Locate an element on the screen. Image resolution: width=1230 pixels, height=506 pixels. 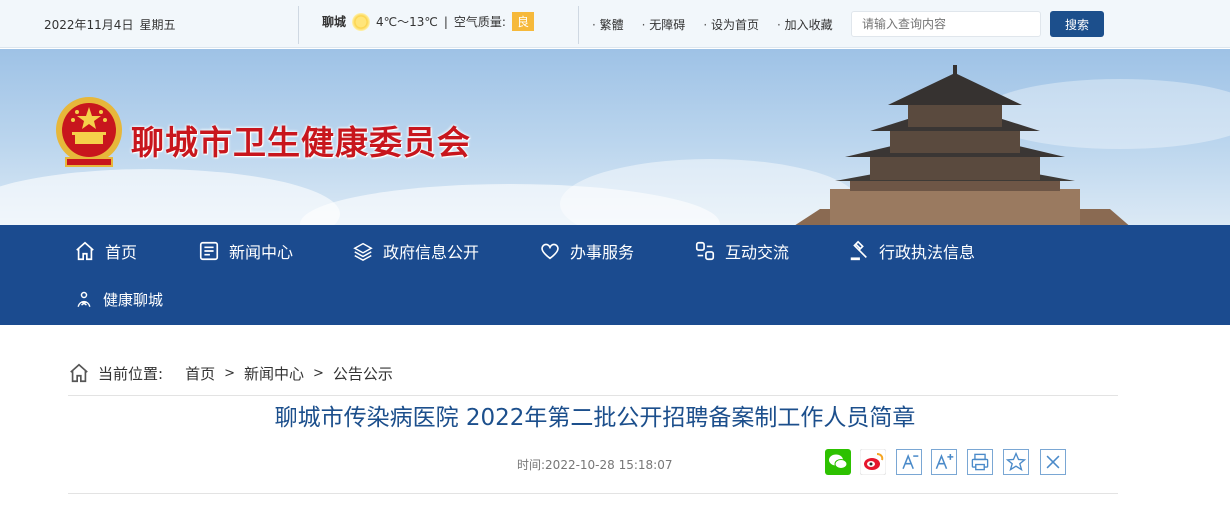
national-emblem-icon is located at coordinates (89, 132).